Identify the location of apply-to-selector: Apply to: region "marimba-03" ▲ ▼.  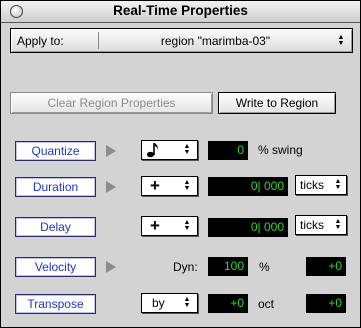
(181, 40).